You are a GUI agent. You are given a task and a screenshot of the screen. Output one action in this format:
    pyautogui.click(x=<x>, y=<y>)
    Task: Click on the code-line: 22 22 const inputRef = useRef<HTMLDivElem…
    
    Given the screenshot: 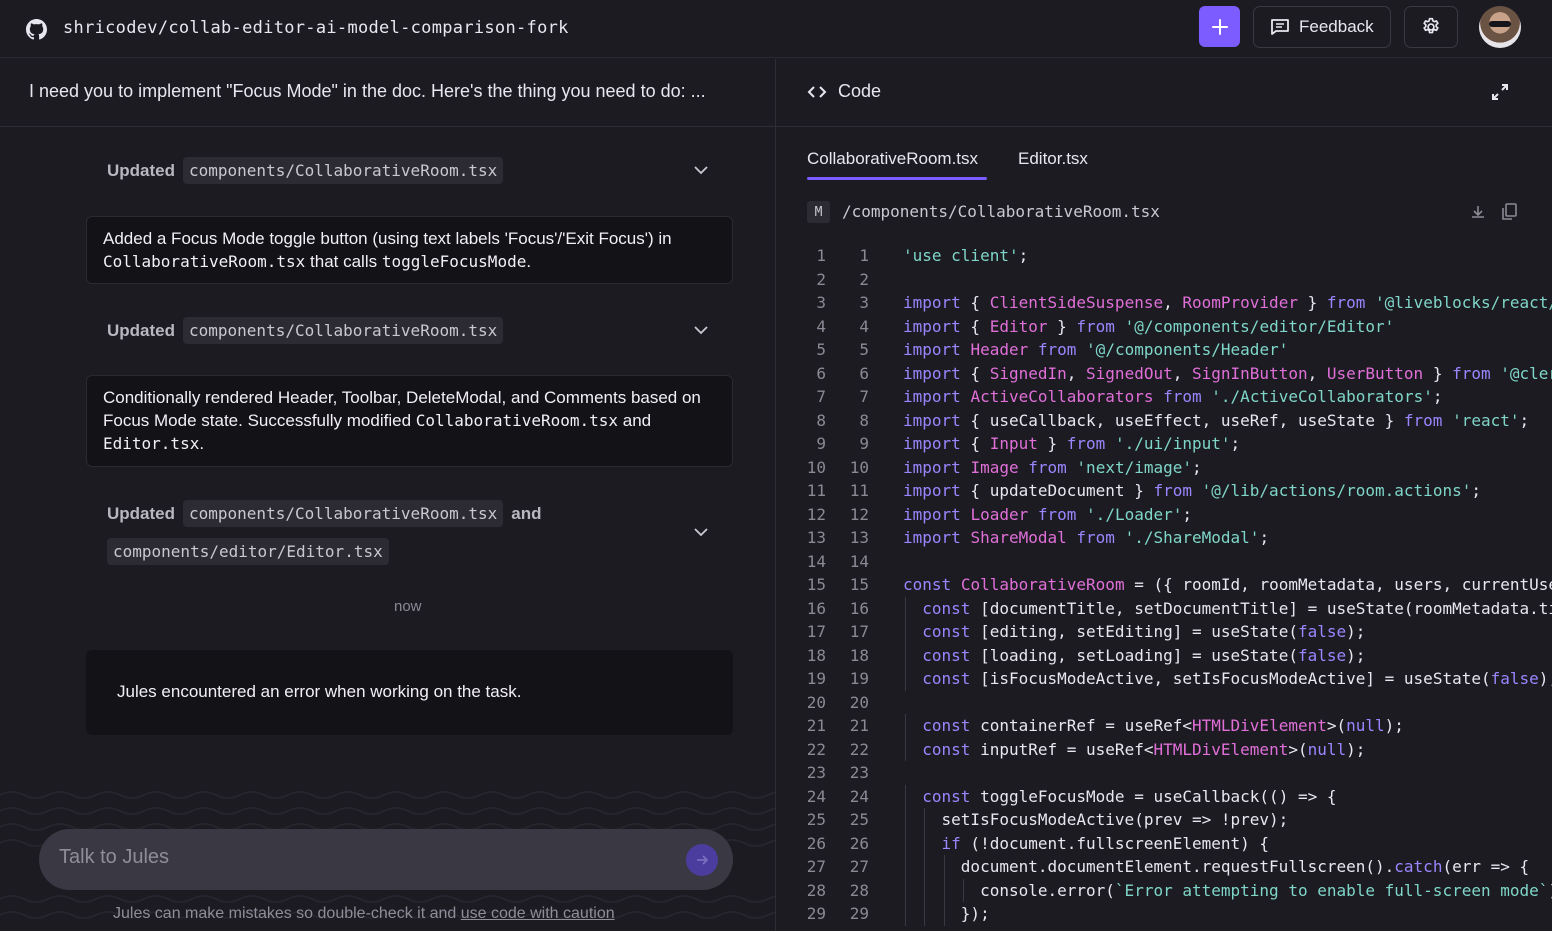 What is the action you would take?
    pyautogui.click(x=1164, y=749)
    